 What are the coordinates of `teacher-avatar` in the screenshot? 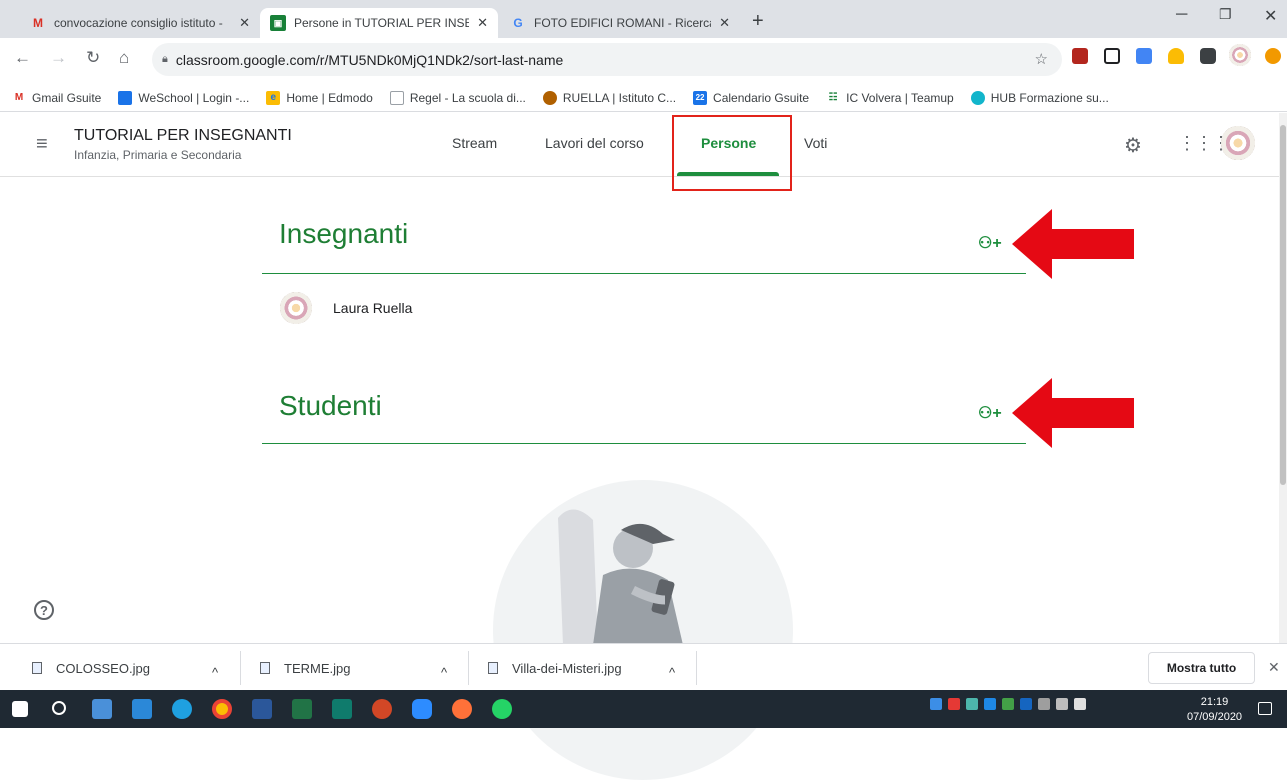 It's located at (296, 308).